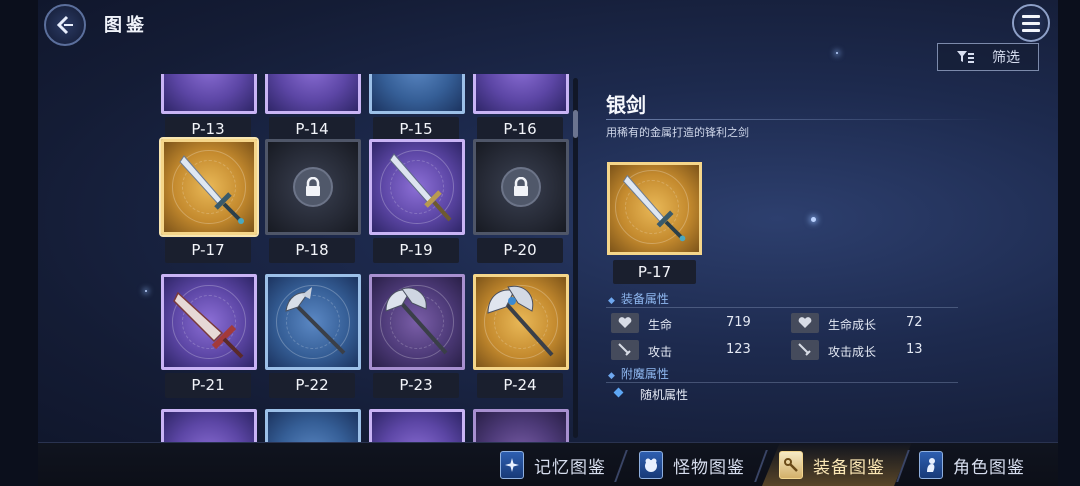  I want to click on memory-icon, so click(512, 465).